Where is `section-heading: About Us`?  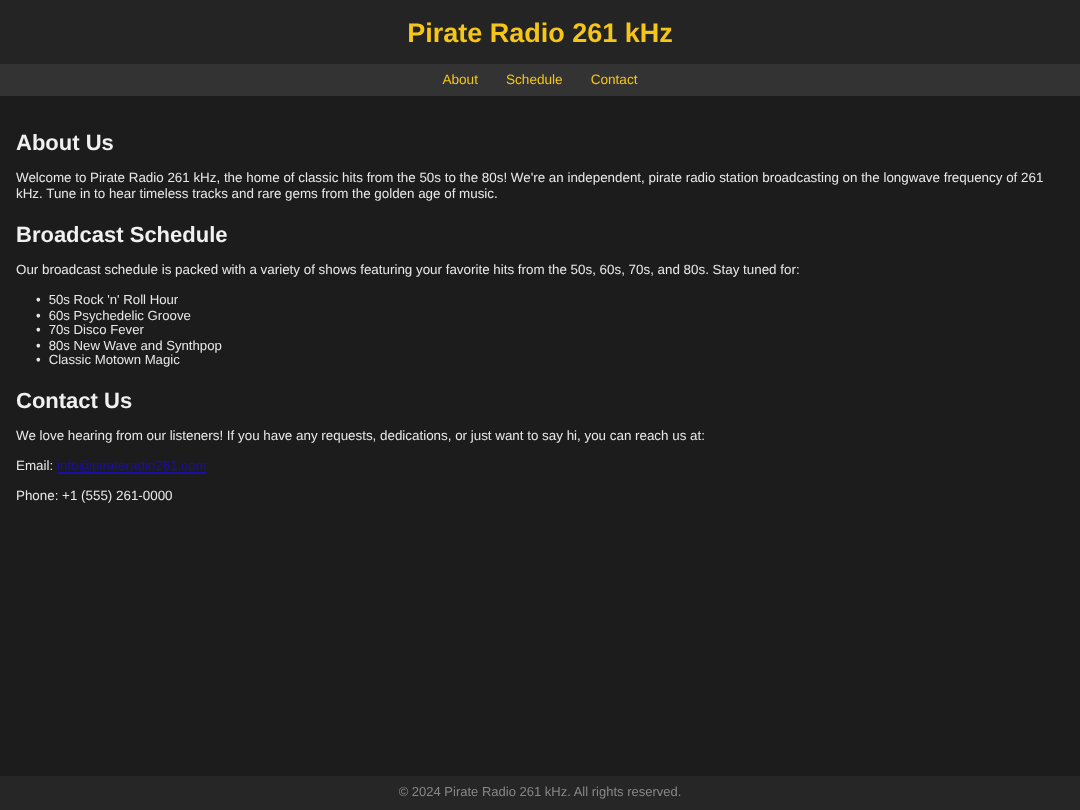 section-heading: About Us is located at coordinates (66, 144).